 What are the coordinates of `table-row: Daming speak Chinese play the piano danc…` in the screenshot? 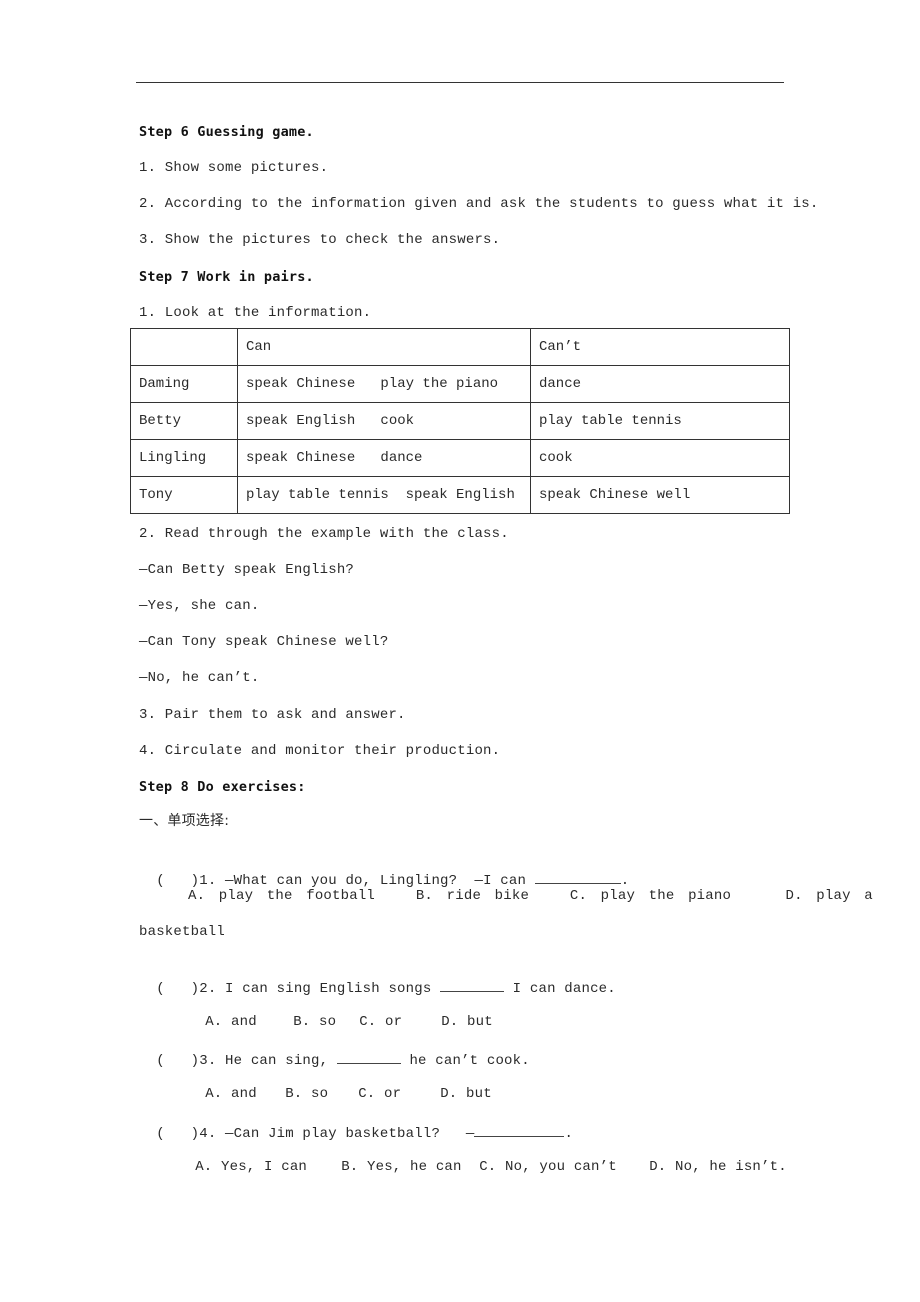 It's located at (460, 384).